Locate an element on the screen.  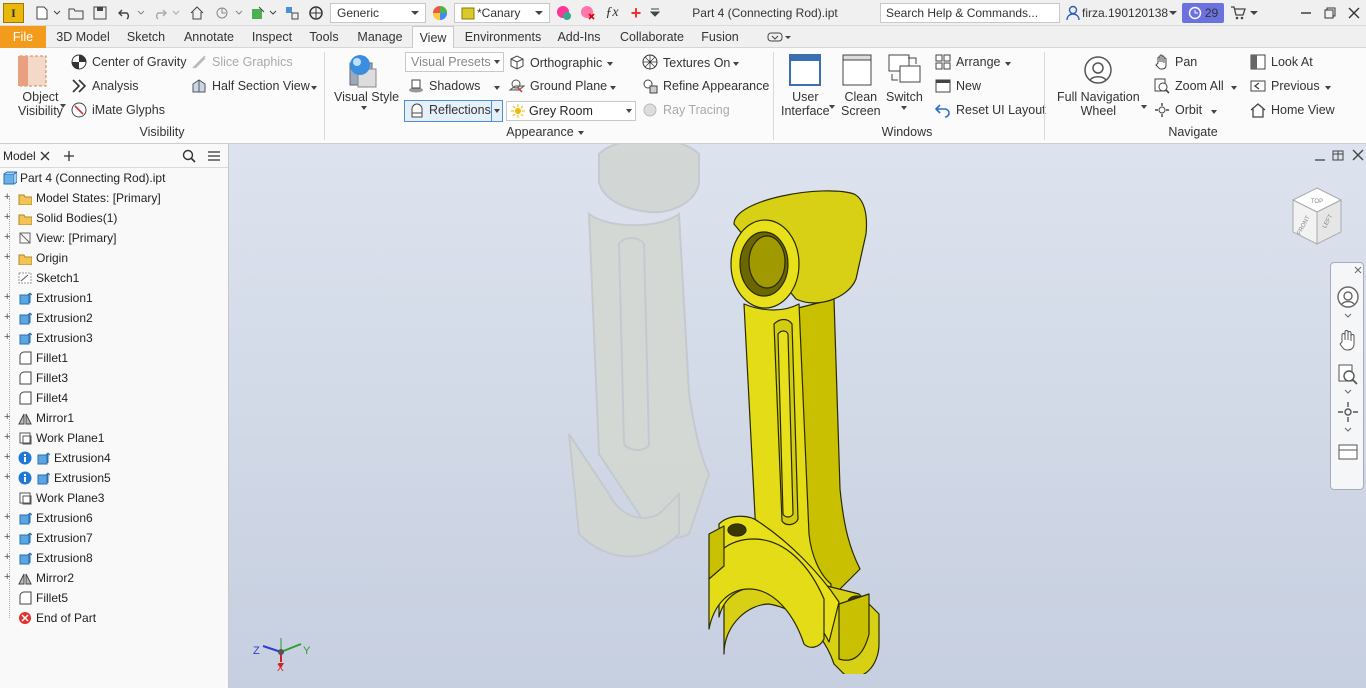
viewport-restore-icon is located at coordinates (1338, 155).